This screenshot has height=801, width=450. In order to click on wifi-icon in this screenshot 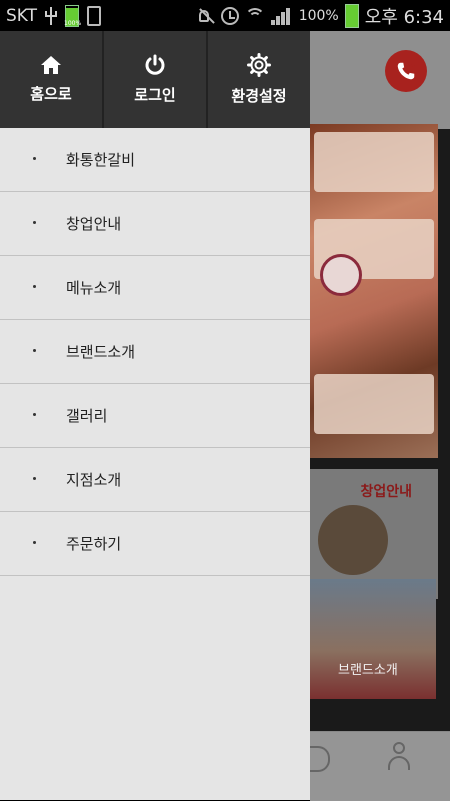, I will do `click(254, 15)`.